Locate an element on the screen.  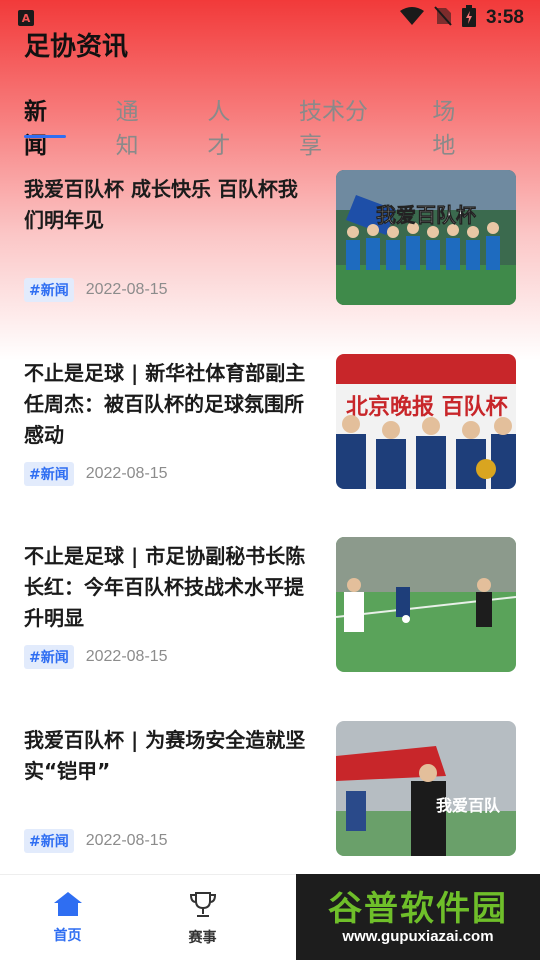
watermark-logo: 谷普软件园 www.gupuxiazai.com is located at coordinates (418, 917).